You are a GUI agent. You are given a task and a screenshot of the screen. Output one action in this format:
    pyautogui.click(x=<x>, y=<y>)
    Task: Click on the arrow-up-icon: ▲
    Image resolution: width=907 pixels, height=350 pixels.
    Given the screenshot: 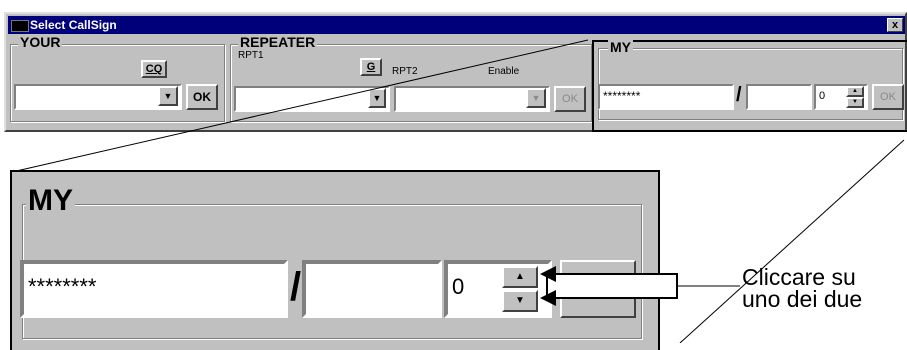 What is the action you would take?
    pyautogui.click(x=520, y=276)
    